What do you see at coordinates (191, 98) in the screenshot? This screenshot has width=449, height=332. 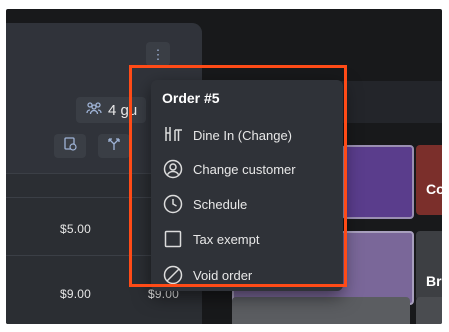 I see `menu-title: Order #5` at bounding box center [191, 98].